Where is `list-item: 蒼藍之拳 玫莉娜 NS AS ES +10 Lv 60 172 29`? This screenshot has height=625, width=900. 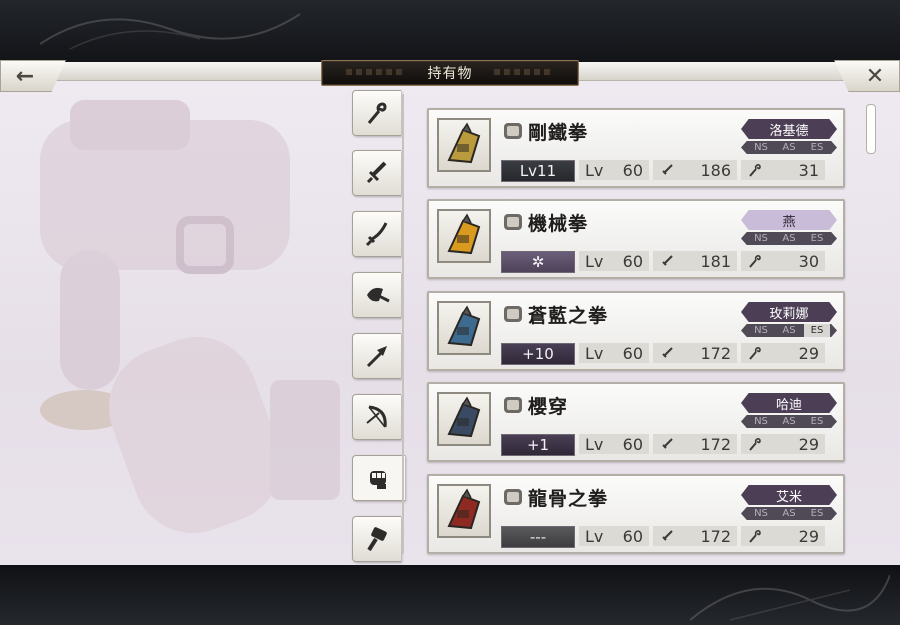
list-item: 蒼藍之拳 玫莉娜 NS AS ES +10 Lv 60 172 29 is located at coordinates (636, 331).